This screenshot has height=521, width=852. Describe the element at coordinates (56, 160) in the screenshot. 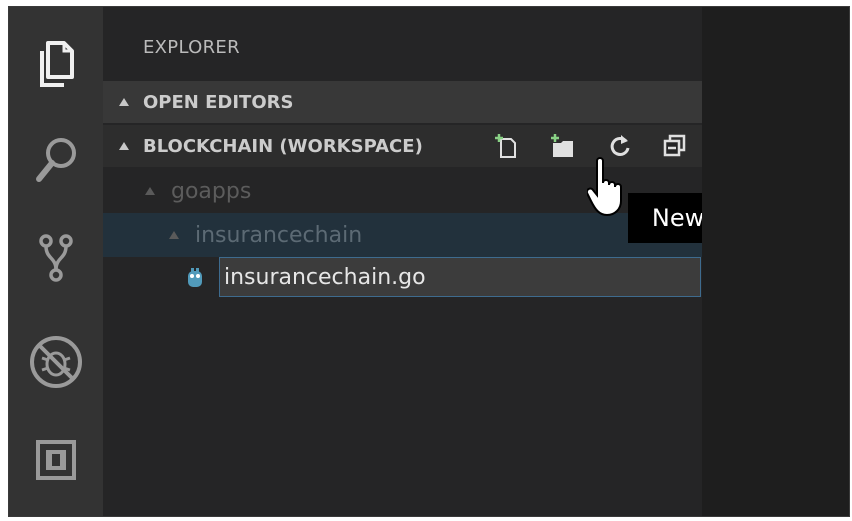

I see `search-icon` at that location.